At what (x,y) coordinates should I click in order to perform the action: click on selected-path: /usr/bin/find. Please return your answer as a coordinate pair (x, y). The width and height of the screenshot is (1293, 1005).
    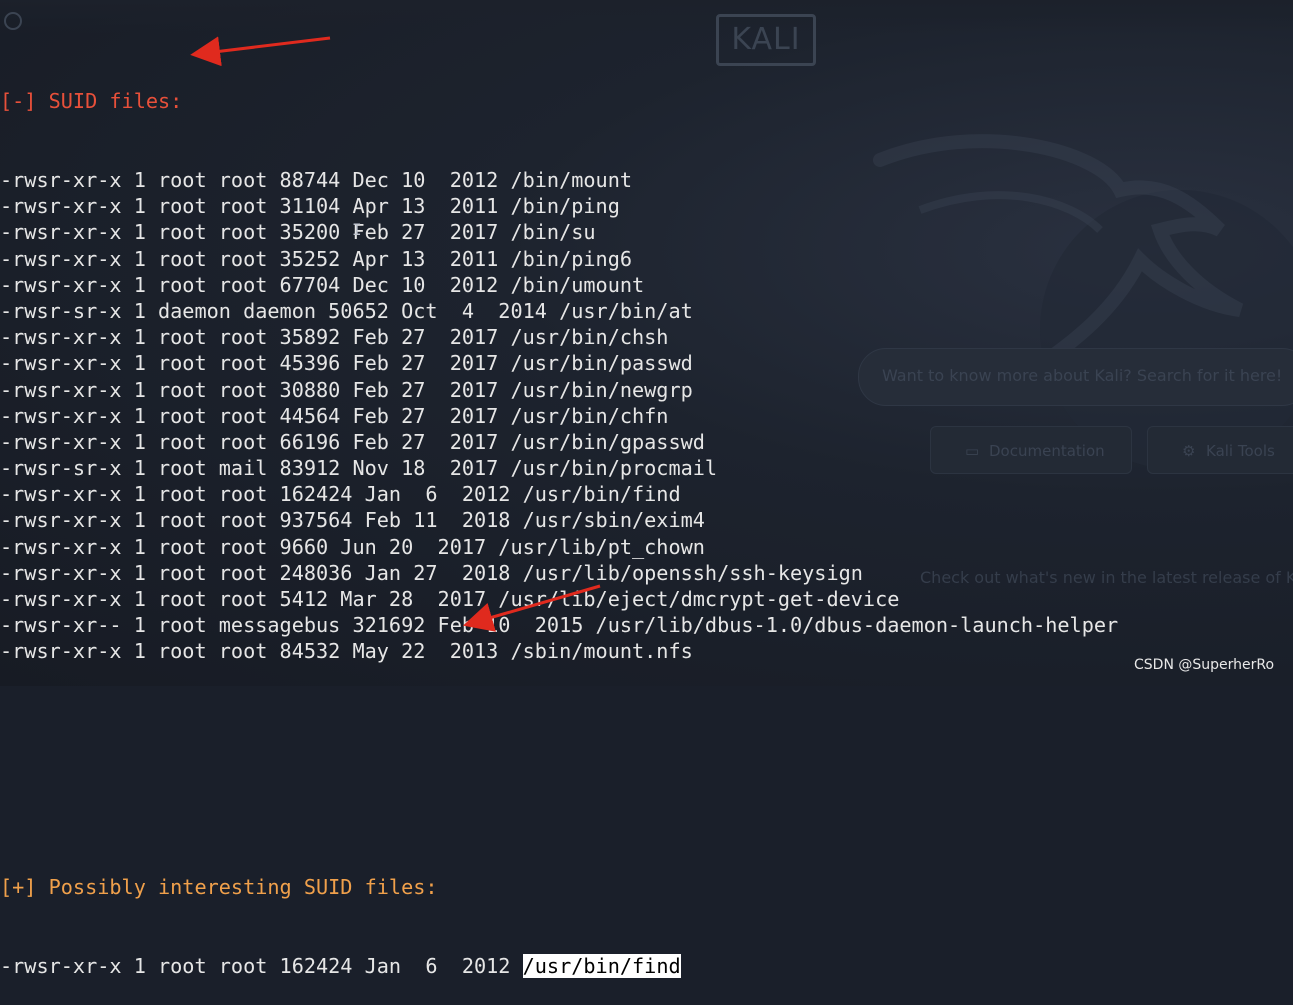
    Looking at the image, I should click on (601, 965).